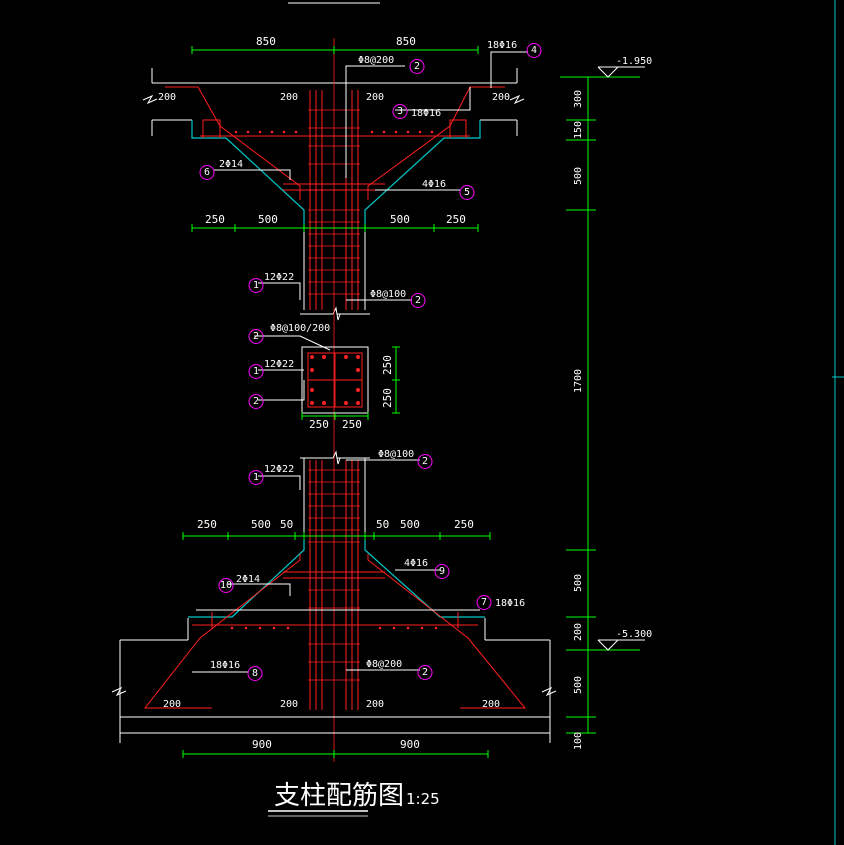 This screenshot has width=844, height=845. Describe the element at coordinates (388, 294) in the screenshot. I see `label-phi8-100-top: Φ8@100` at that location.